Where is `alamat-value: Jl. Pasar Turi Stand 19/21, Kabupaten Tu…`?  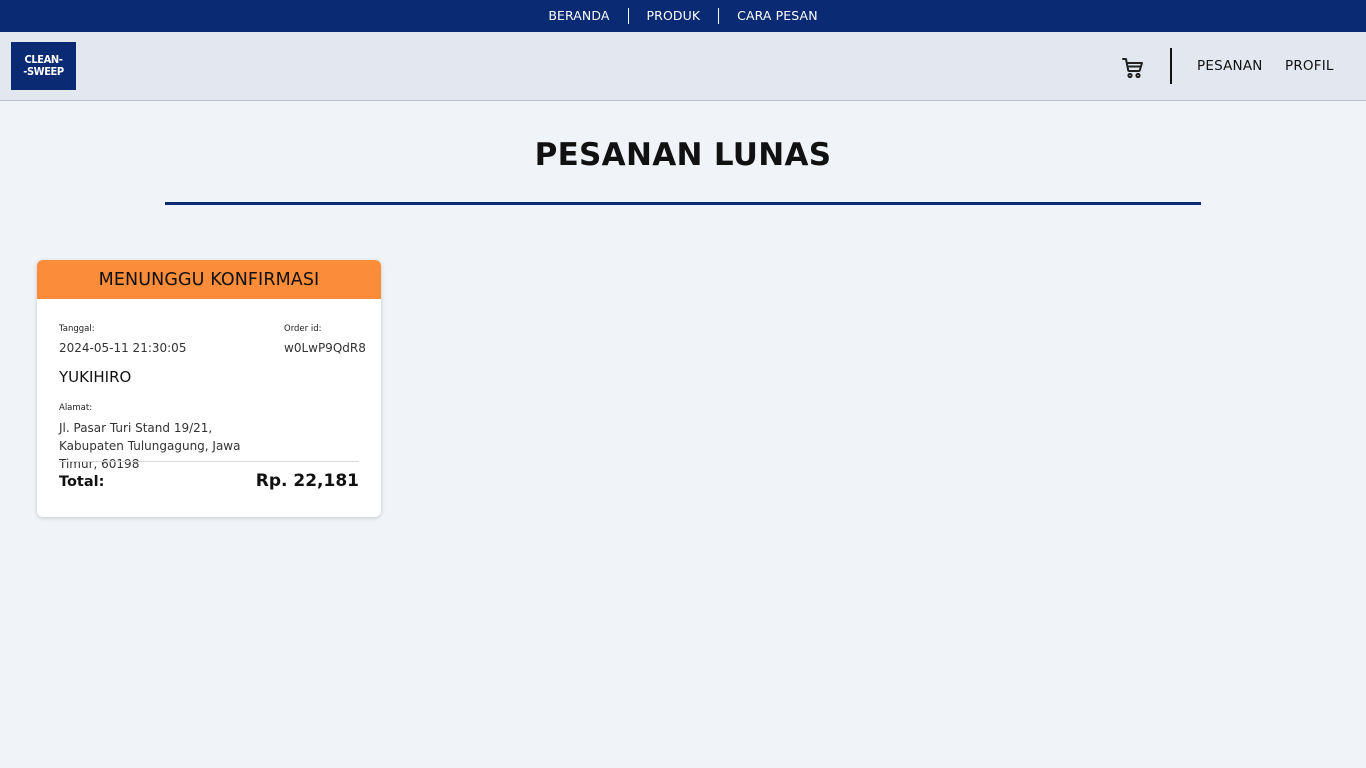
alamat-value: Jl. Pasar Turi Stand 19/21, Kabupaten Tu… is located at coordinates (150, 446).